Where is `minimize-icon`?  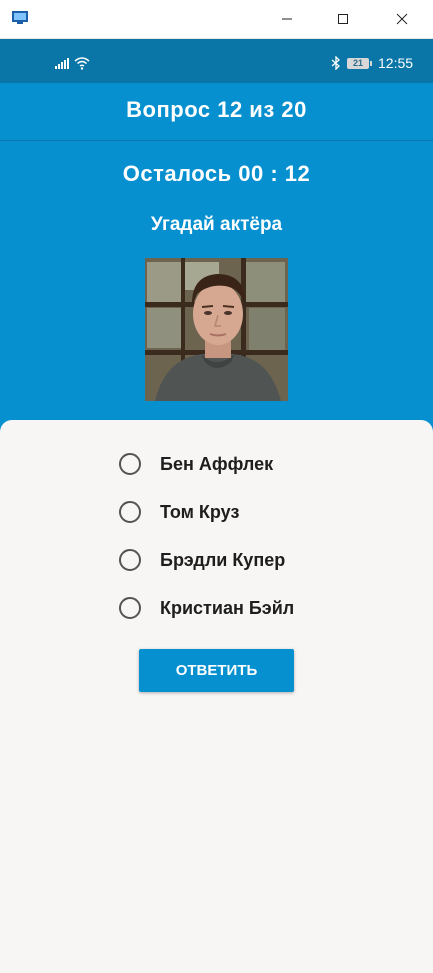 minimize-icon is located at coordinates (287, 19).